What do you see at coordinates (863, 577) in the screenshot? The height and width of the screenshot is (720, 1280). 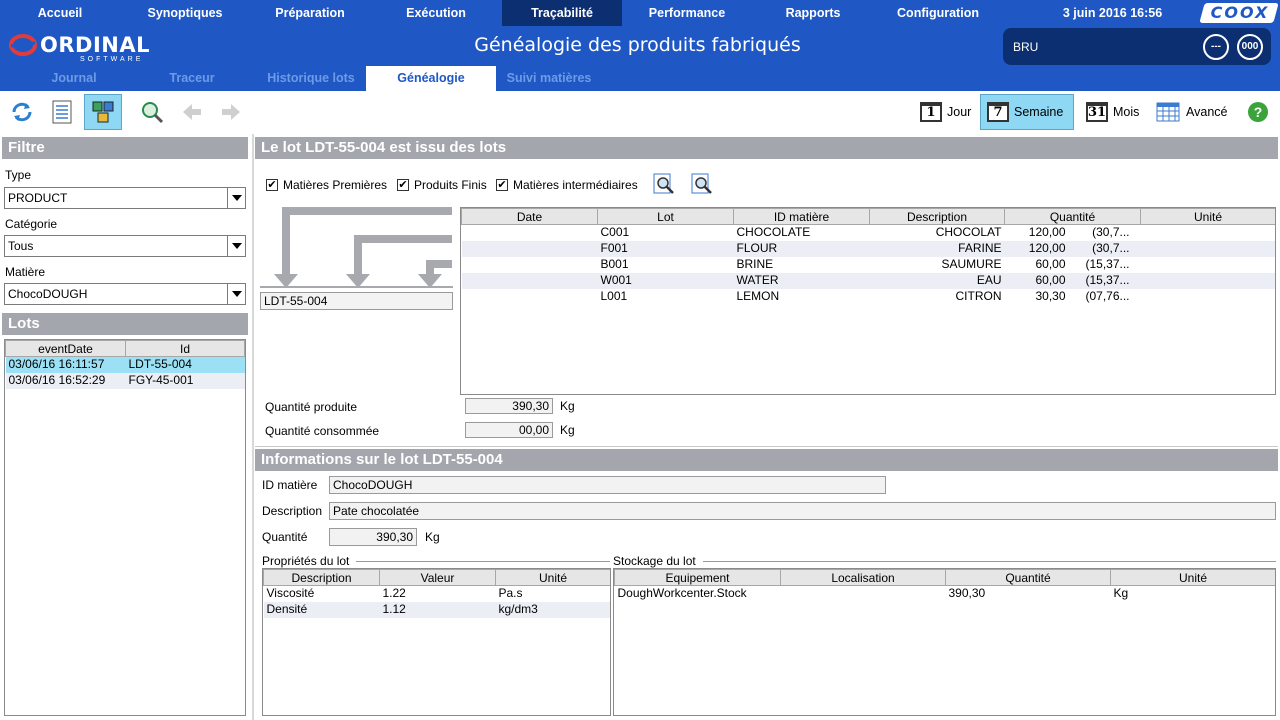 I see `storage-col-localisation: Localisation` at bounding box center [863, 577].